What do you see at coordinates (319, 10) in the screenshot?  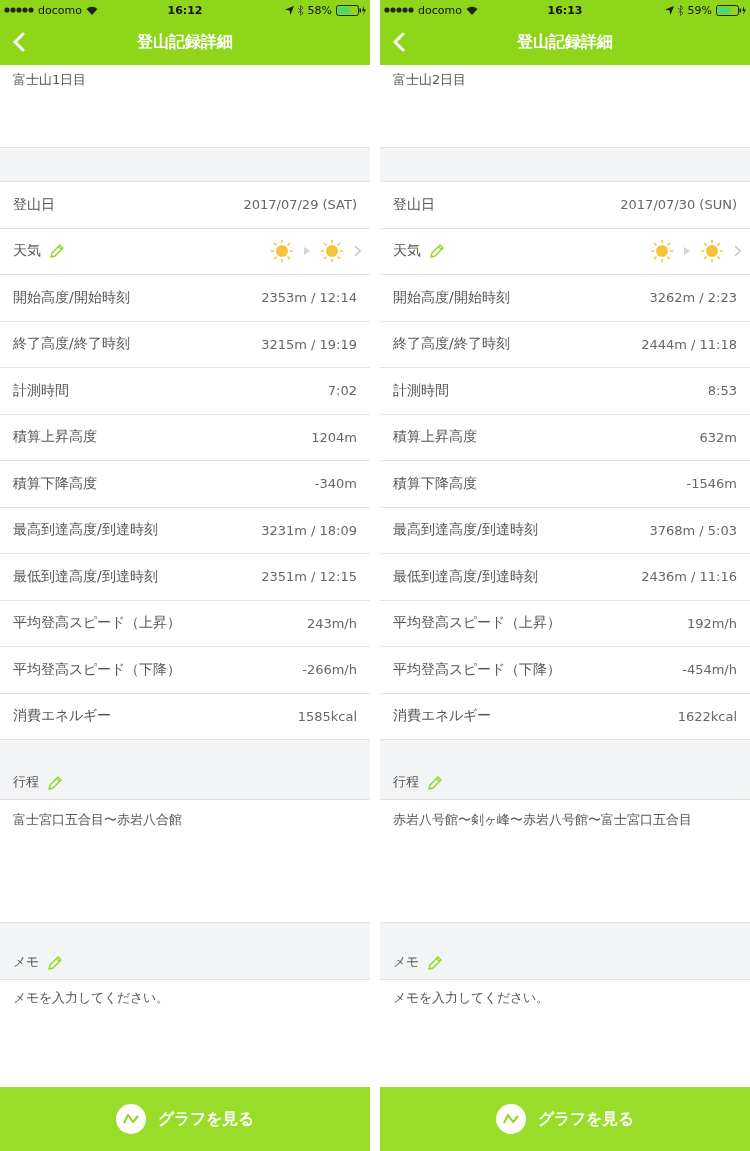 I see `battery-percent: 58%` at bounding box center [319, 10].